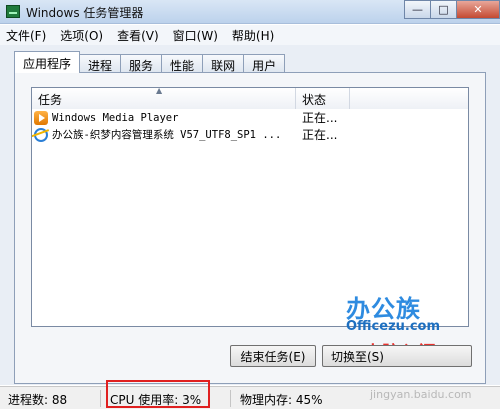 Image resolution: width=500 pixels, height=409 pixels. What do you see at coordinates (421, 394) in the screenshot?
I see `watermark-site: jingyan.baidu.com` at bounding box center [421, 394].